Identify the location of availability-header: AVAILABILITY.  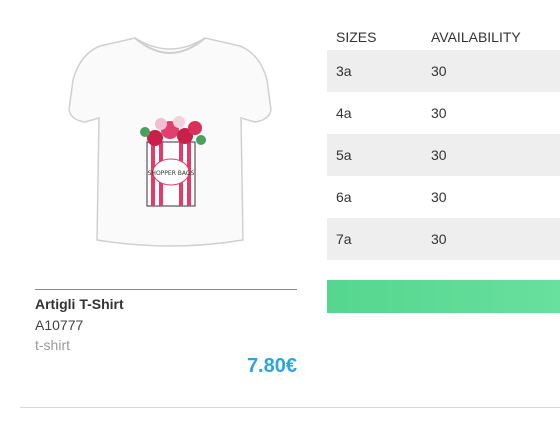
(476, 37).